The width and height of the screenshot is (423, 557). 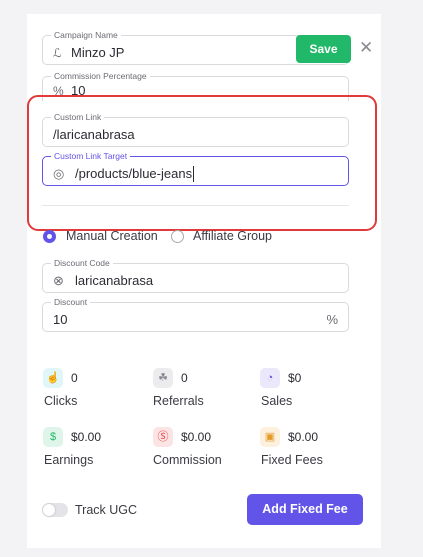 I want to click on referrals-label: Referrals, so click(x=178, y=401).